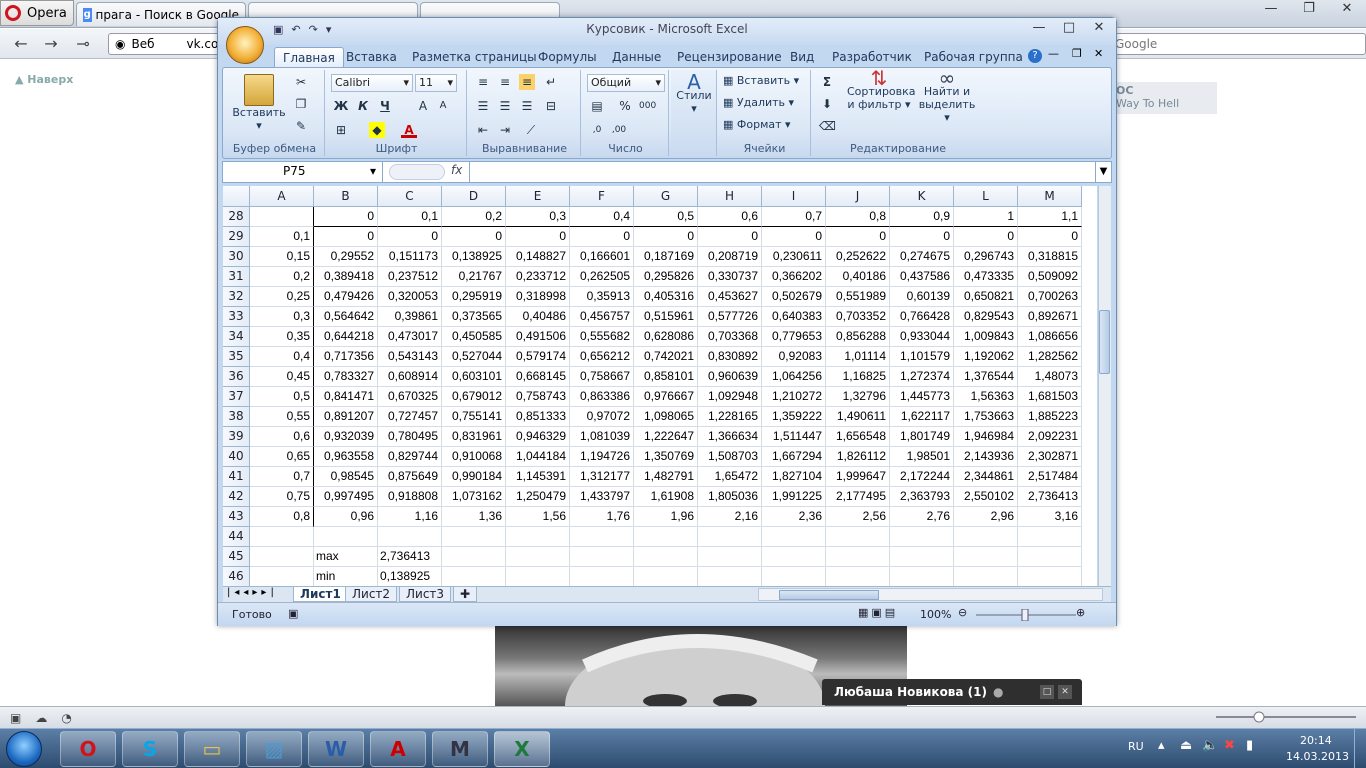 Image resolution: width=1366 pixels, height=768 pixels. What do you see at coordinates (922, 517) in the screenshot?
I see `grid-cell: 2,76` at bounding box center [922, 517].